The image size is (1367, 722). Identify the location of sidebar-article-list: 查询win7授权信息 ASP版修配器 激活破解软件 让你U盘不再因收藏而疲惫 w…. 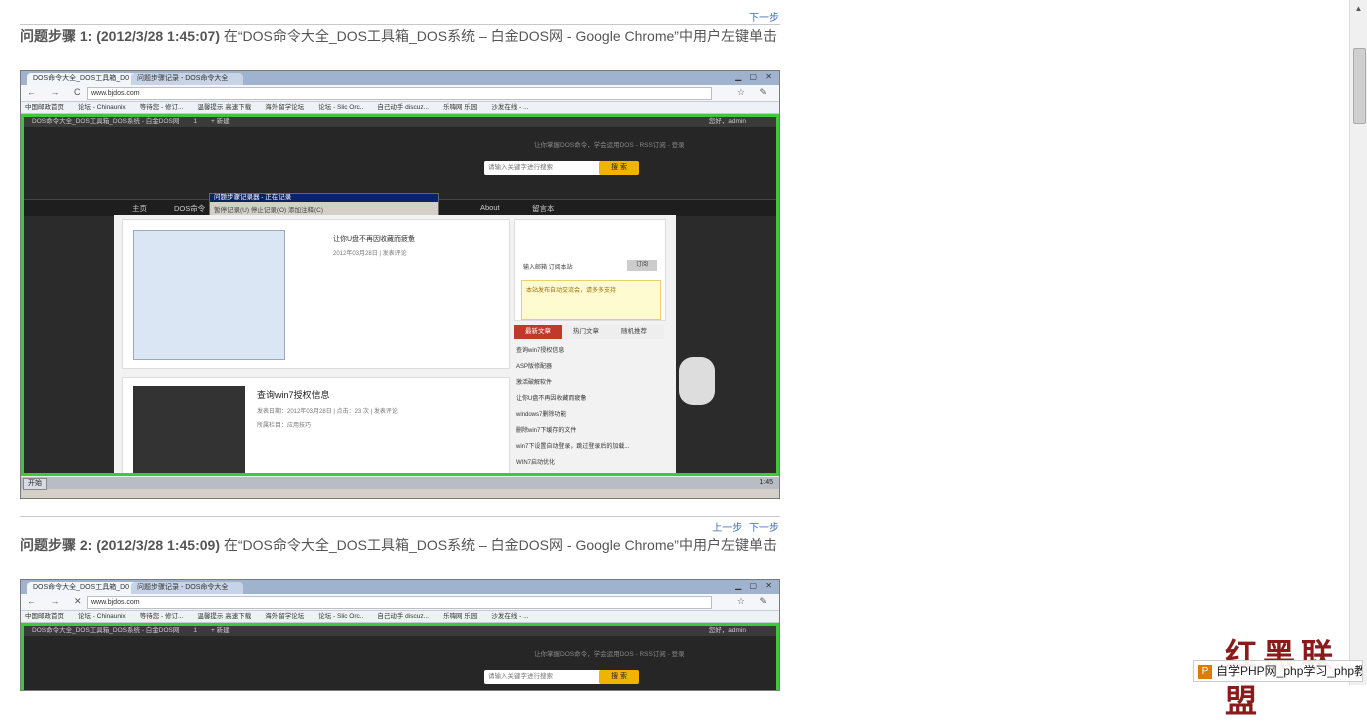
(589, 407).